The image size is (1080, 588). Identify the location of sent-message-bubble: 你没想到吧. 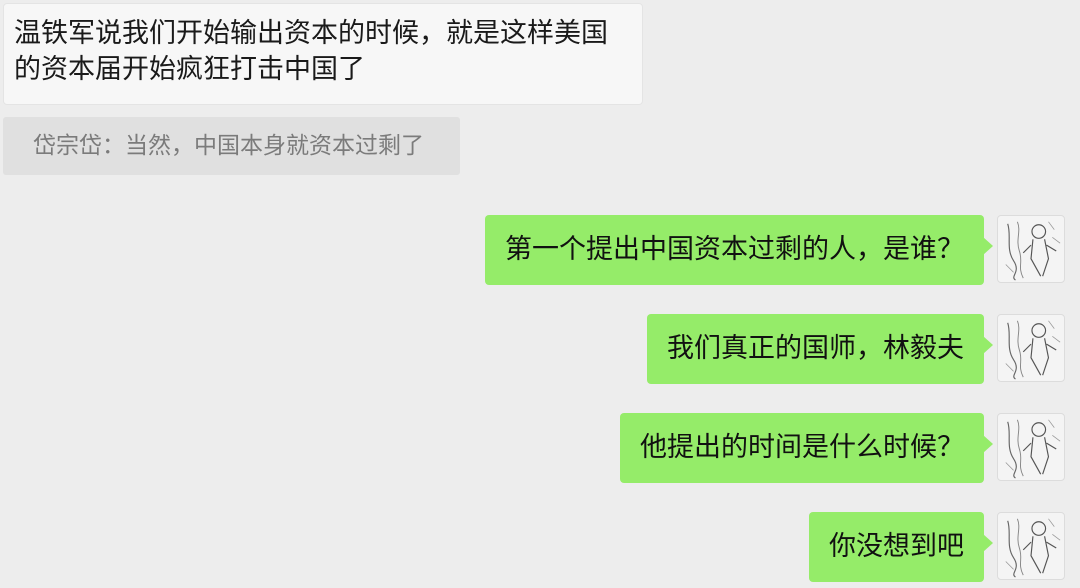
(901, 547).